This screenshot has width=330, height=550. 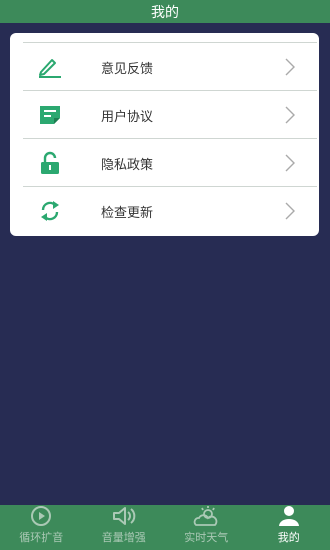 I want to click on page-title: 我的, so click(x=165, y=12).